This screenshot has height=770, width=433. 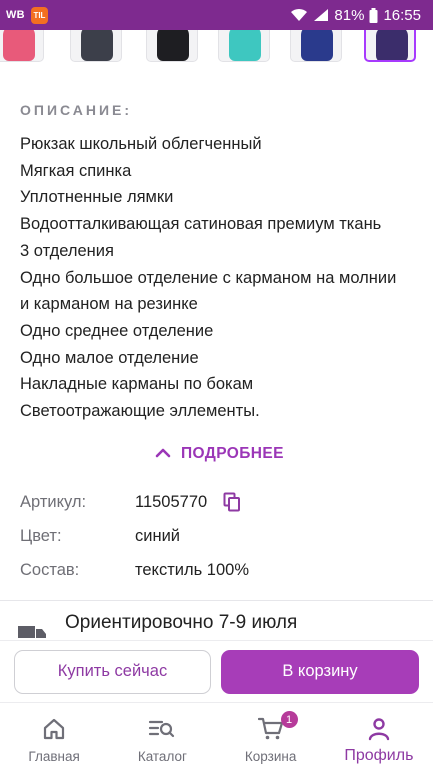 I want to click on chevron-up-icon, so click(x=163, y=454).